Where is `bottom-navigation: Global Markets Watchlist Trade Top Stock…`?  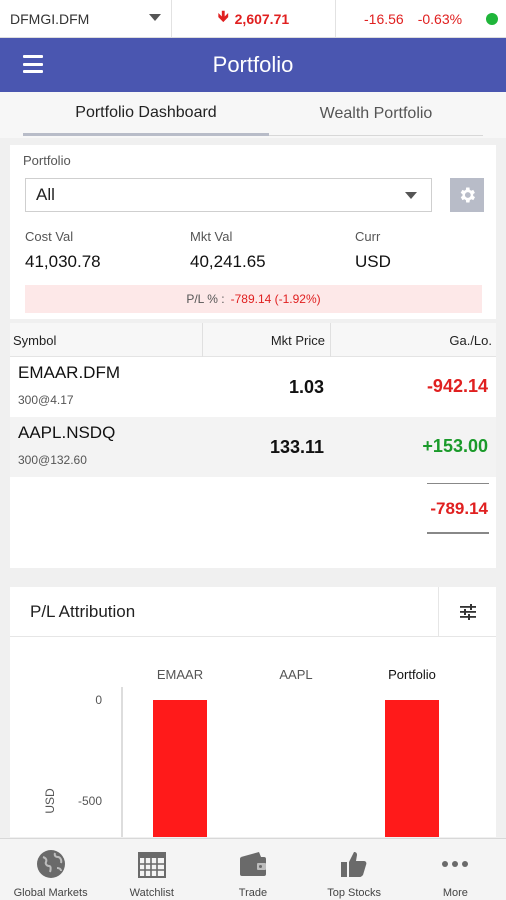 bottom-navigation: Global Markets Watchlist Trade Top Stock… is located at coordinates (253, 869).